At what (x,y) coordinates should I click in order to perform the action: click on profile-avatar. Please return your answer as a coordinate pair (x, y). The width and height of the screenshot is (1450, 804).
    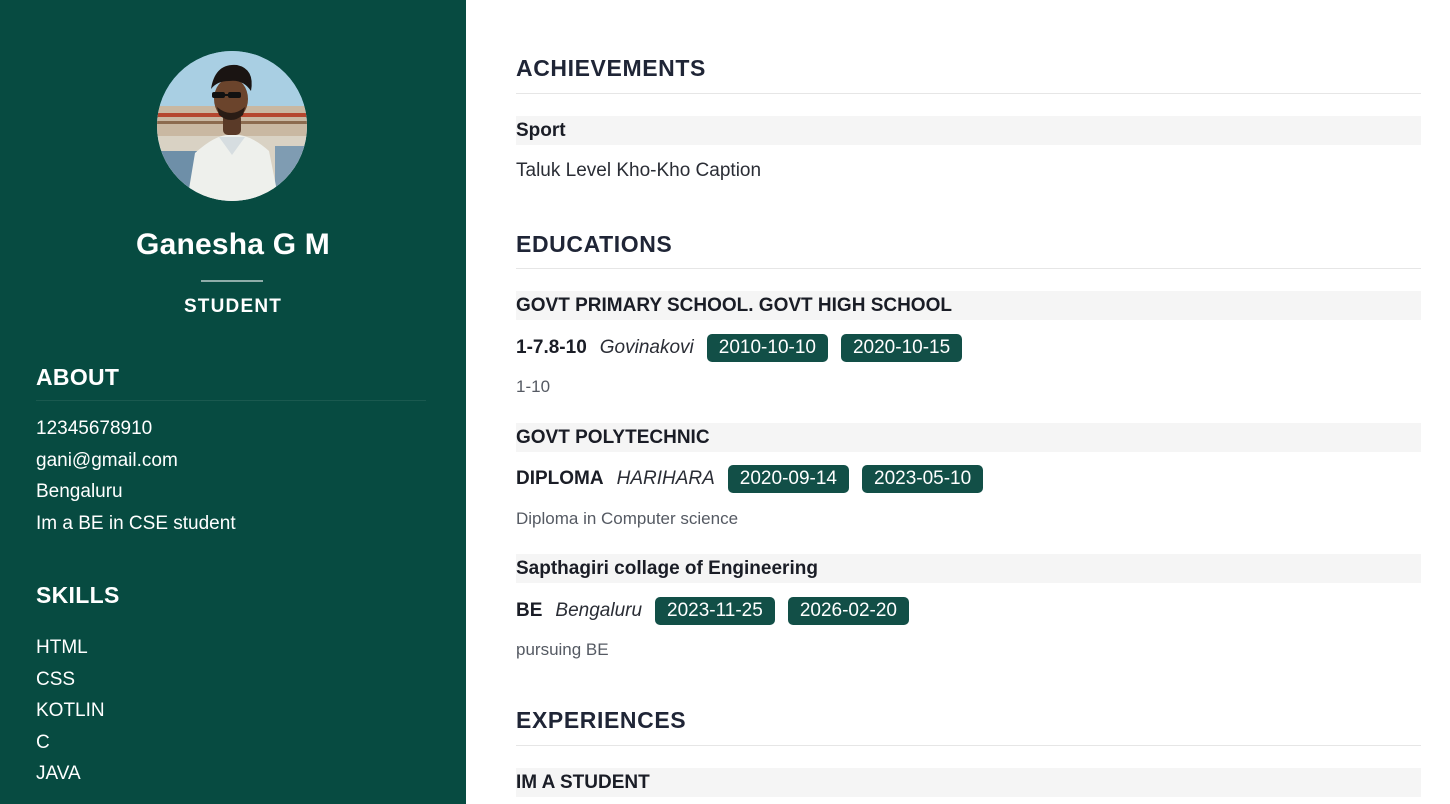
    Looking at the image, I should click on (232, 126).